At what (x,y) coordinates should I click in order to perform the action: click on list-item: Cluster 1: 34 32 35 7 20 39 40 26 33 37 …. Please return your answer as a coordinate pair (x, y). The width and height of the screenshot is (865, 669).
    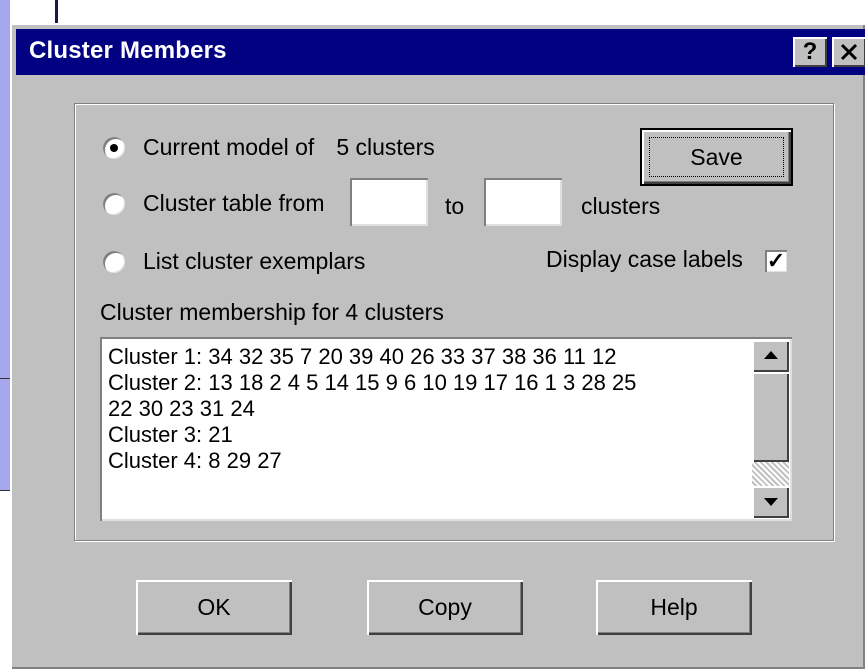
    Looking at the image, I should click on (362, 356).